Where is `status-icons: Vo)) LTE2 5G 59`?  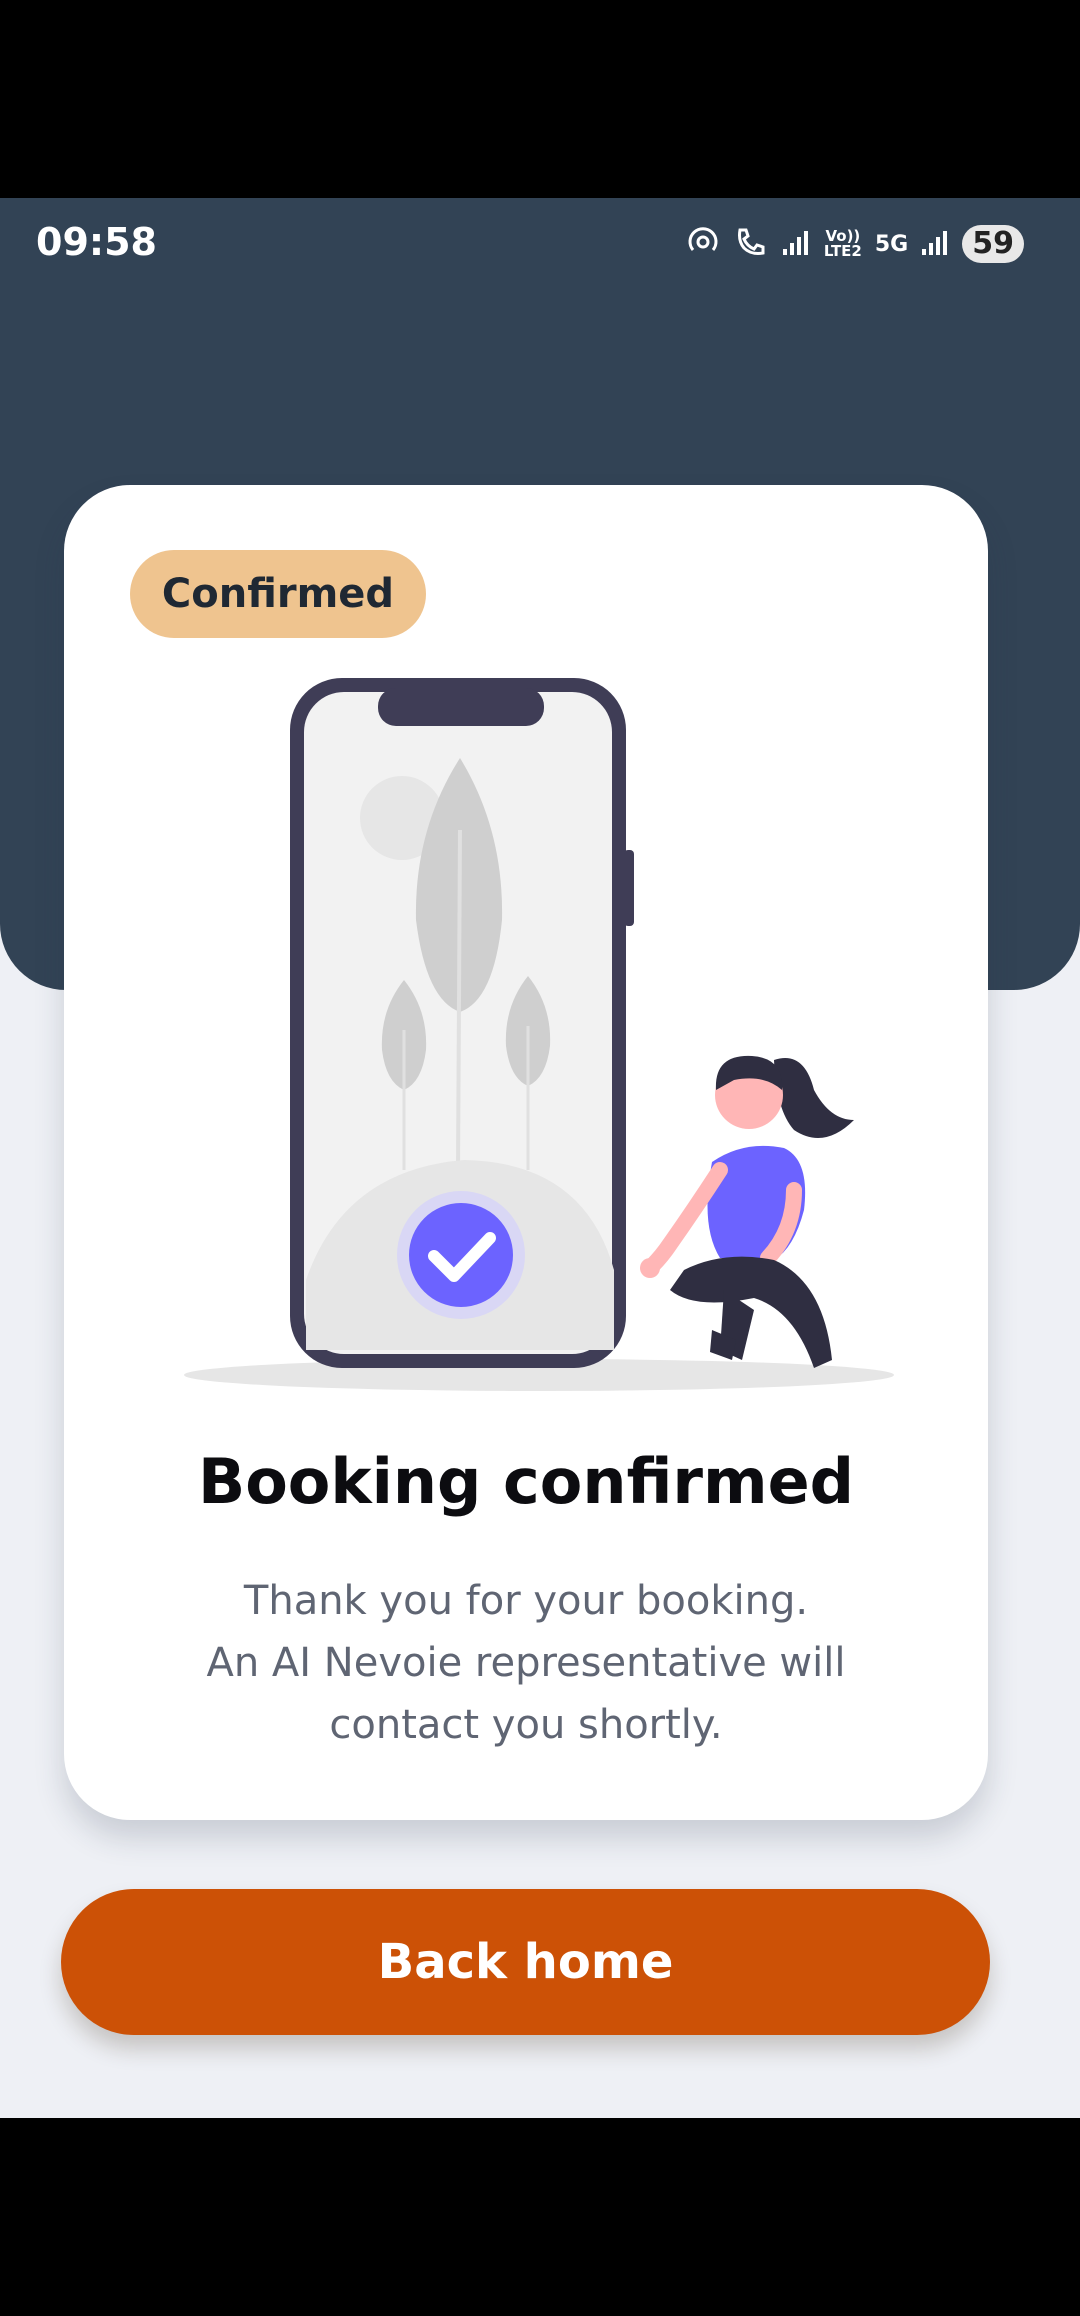 status-icons: Vo)) LTE2 5G 59 is located at coordinates (854, 244).